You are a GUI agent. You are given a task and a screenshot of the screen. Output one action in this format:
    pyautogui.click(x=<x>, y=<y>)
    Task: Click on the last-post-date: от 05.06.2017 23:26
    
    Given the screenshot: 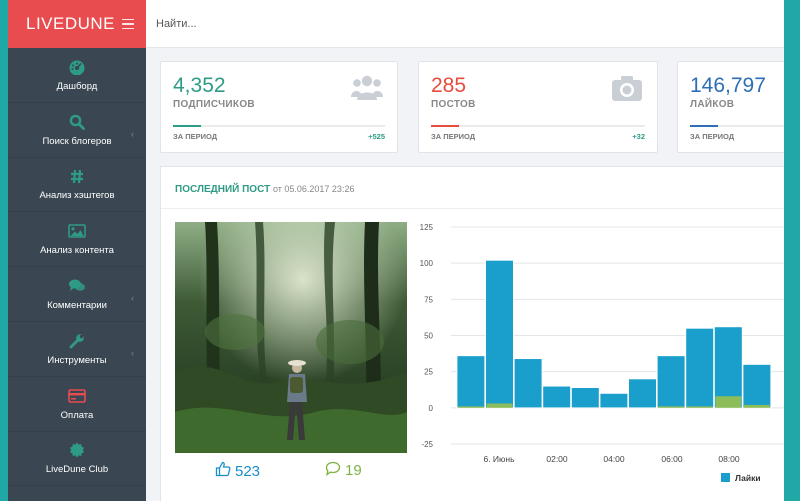 What is the action you would take?
    pyautogui.click(x=313, y=189)
    